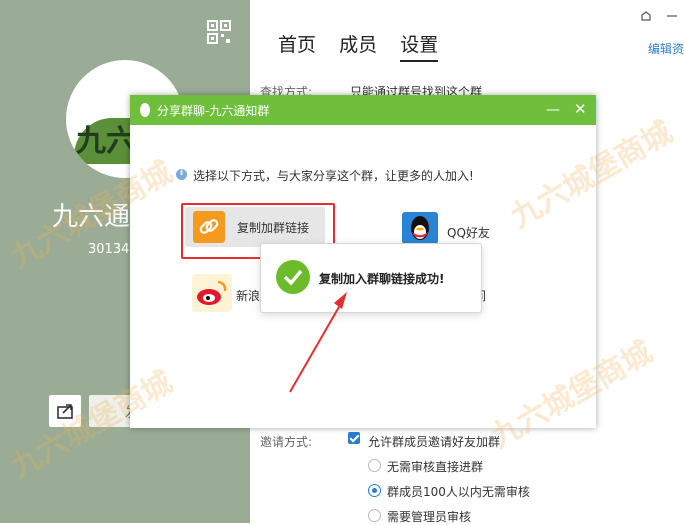 The height and width of the screenshot is (525, 684). What do you see at coordinates (333, 176) in the screenshot?
I see `share-instruction: 选择以下方式，与大家分享这个群，让更多的人加入!` at bounding box center [333, 176].